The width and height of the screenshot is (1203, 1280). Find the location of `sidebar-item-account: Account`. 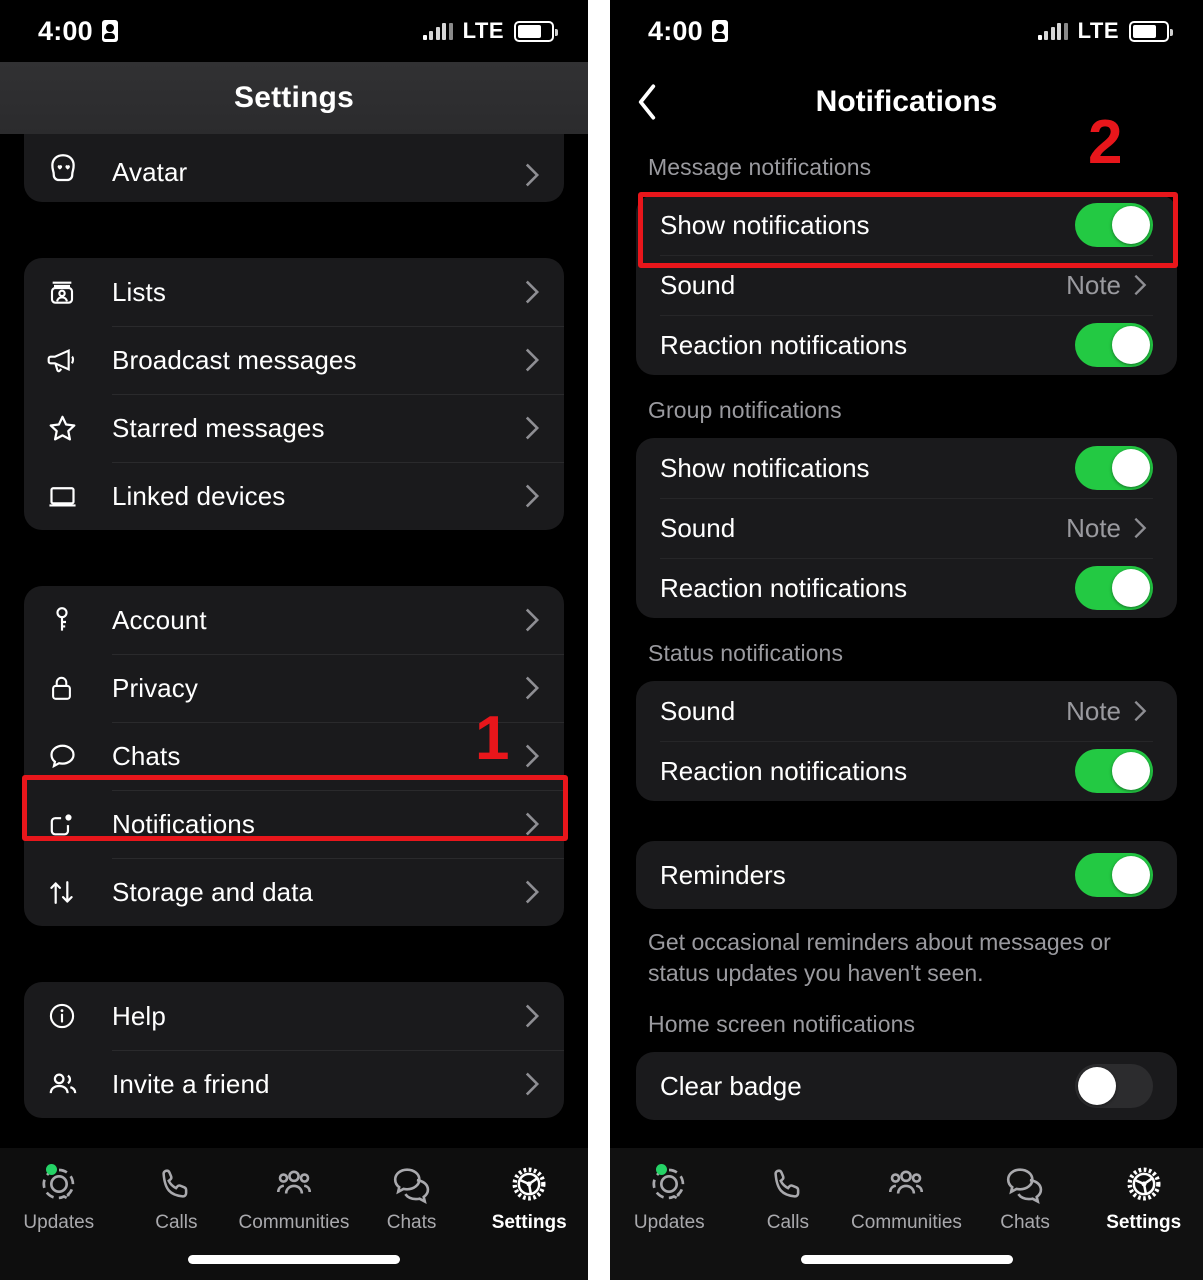

sidebar-item-account: Account is located at coordinates (294, 620).